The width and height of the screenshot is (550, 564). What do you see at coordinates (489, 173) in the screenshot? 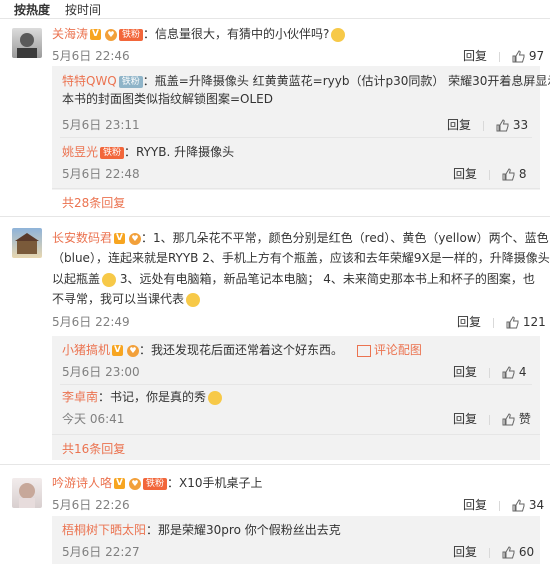
I see `reply-actions: 回复 8` at bounding box center [489, 173].